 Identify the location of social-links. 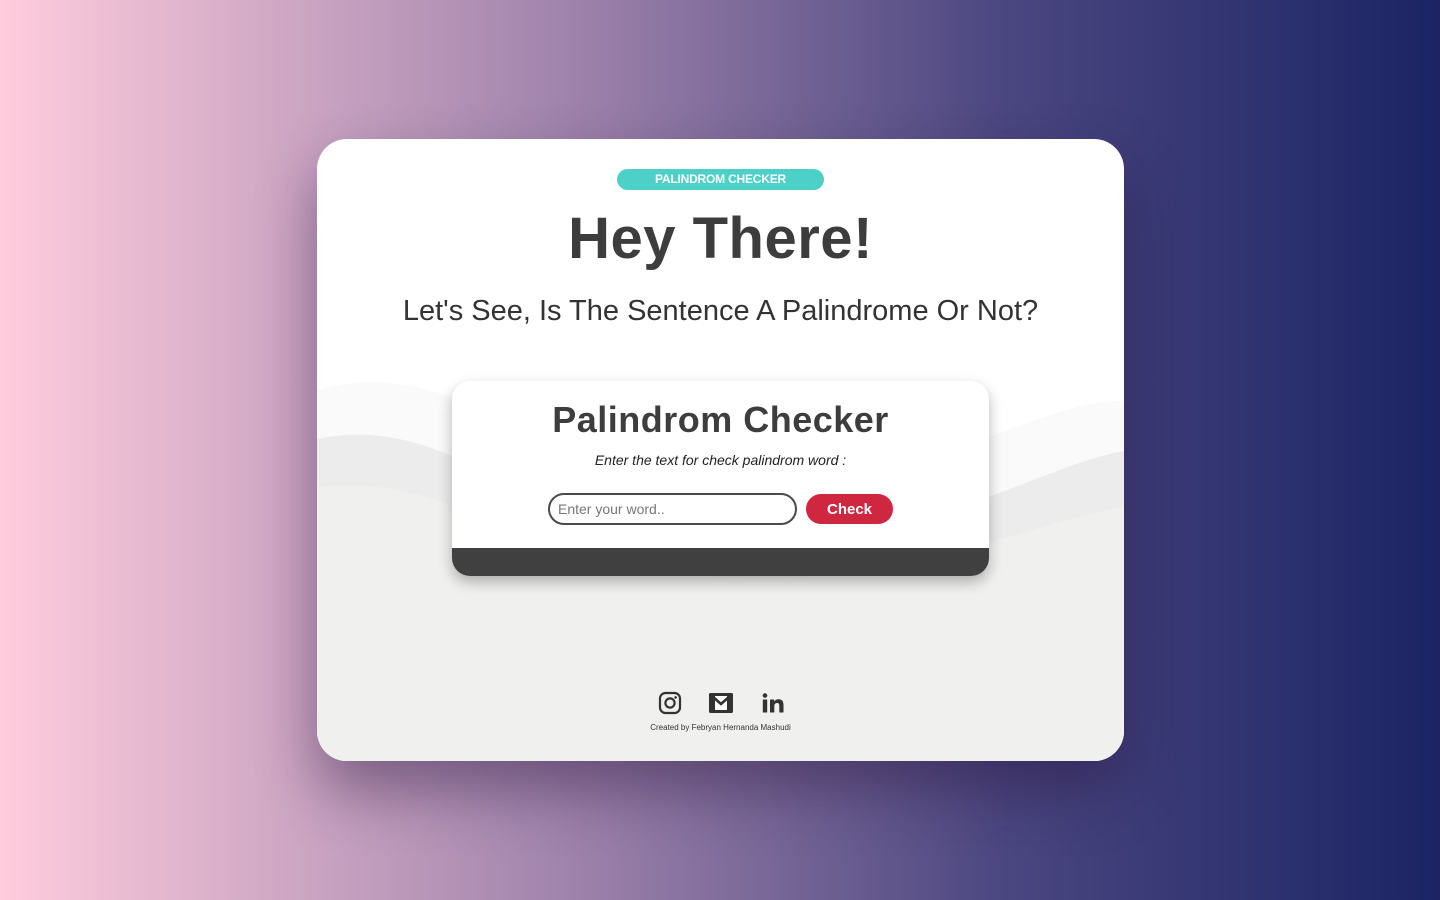
(721, 703).